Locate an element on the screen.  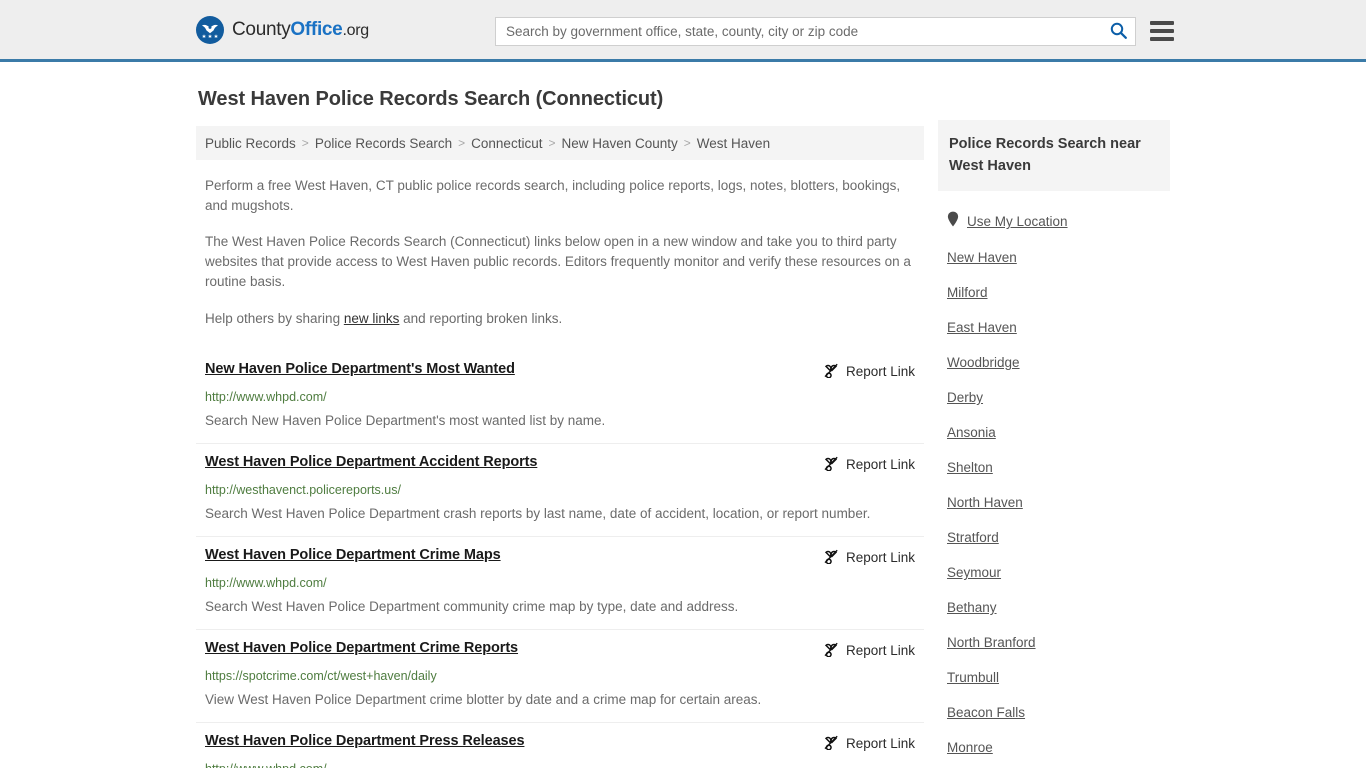
sidebar-item-north-haven: North Haven is located at coordinates (985, 493).